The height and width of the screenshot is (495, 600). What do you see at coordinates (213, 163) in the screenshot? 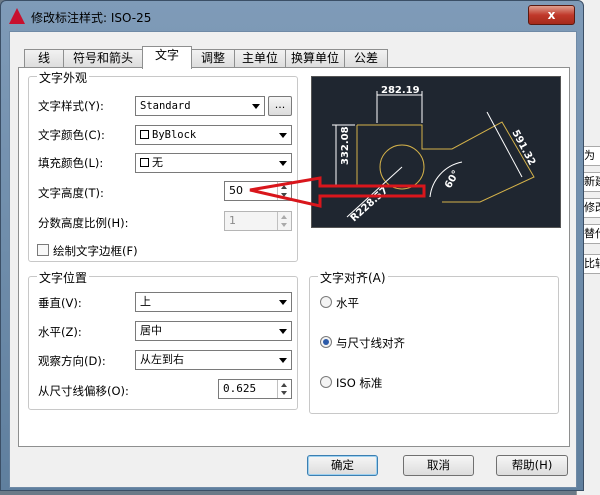
I see `fill-color-dropdown: 无` at bounding box center [213, 163].